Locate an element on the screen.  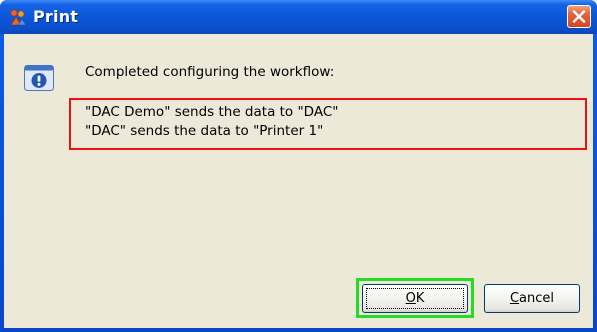
cancel-button: Cancel is located at coordinates (532, 298).